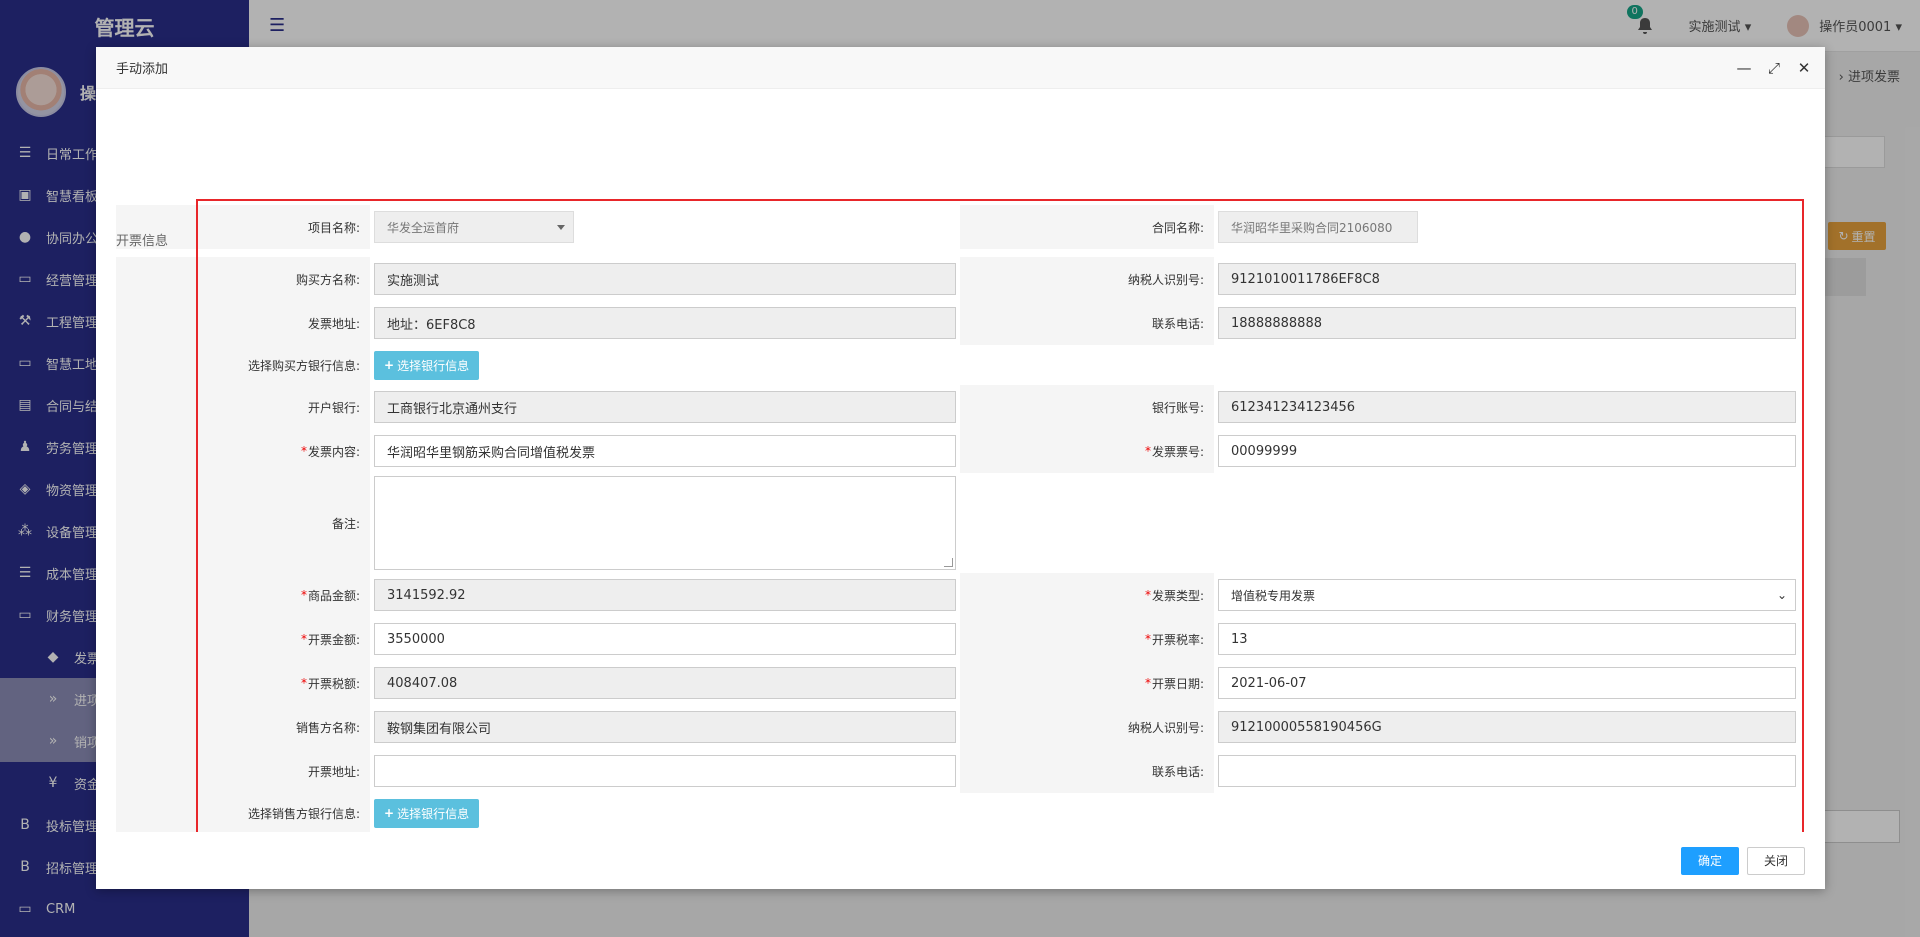 Image resolution: width=1920 pixels, height=937 pixels. What do you see at coordinates (345, 523) in the screenshot?
I see `label-text: 备注:` at bounding box center [345, 523].